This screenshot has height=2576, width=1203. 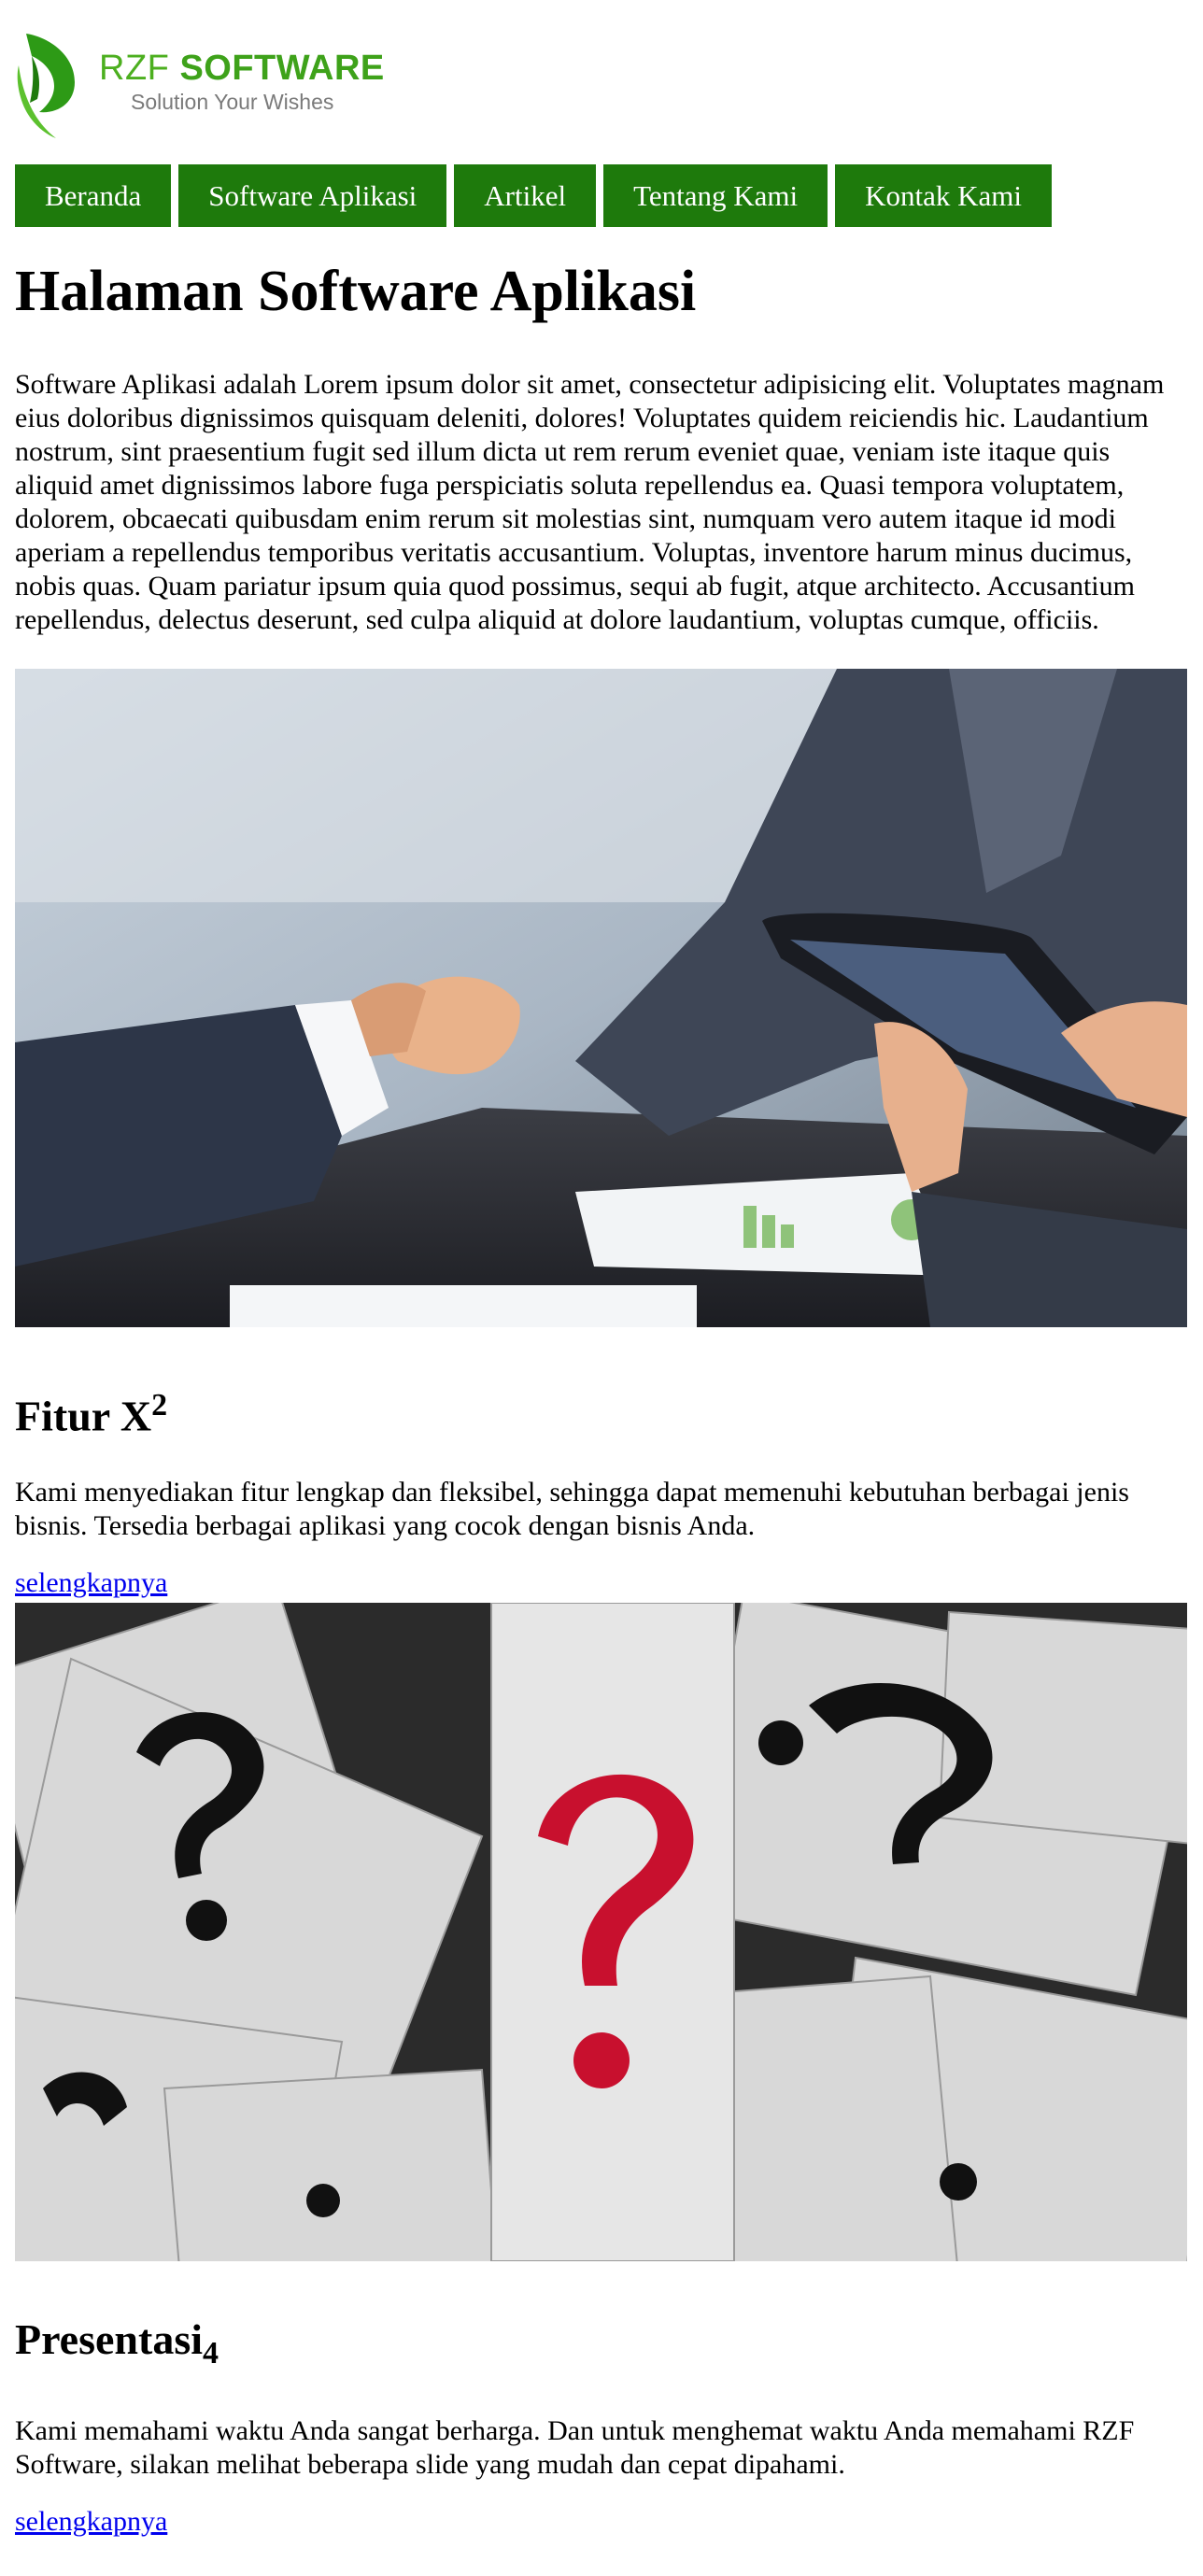 What do you see at coordinates (117, 2343) in the screenshot?
I see `section-presentasi-heading: Presentasi4` at bounding box center [117, 2343].